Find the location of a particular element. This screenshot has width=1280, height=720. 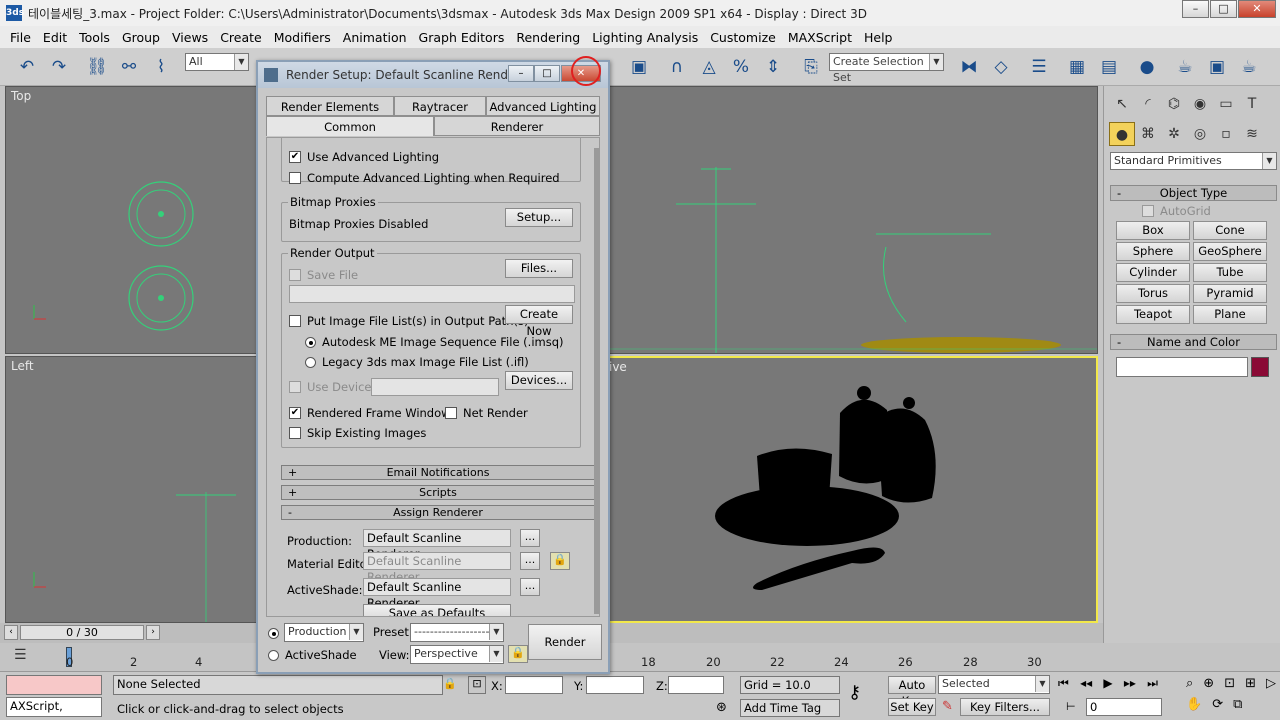

angle-snap-icon: ◬ is located at coordinates (709, 67).